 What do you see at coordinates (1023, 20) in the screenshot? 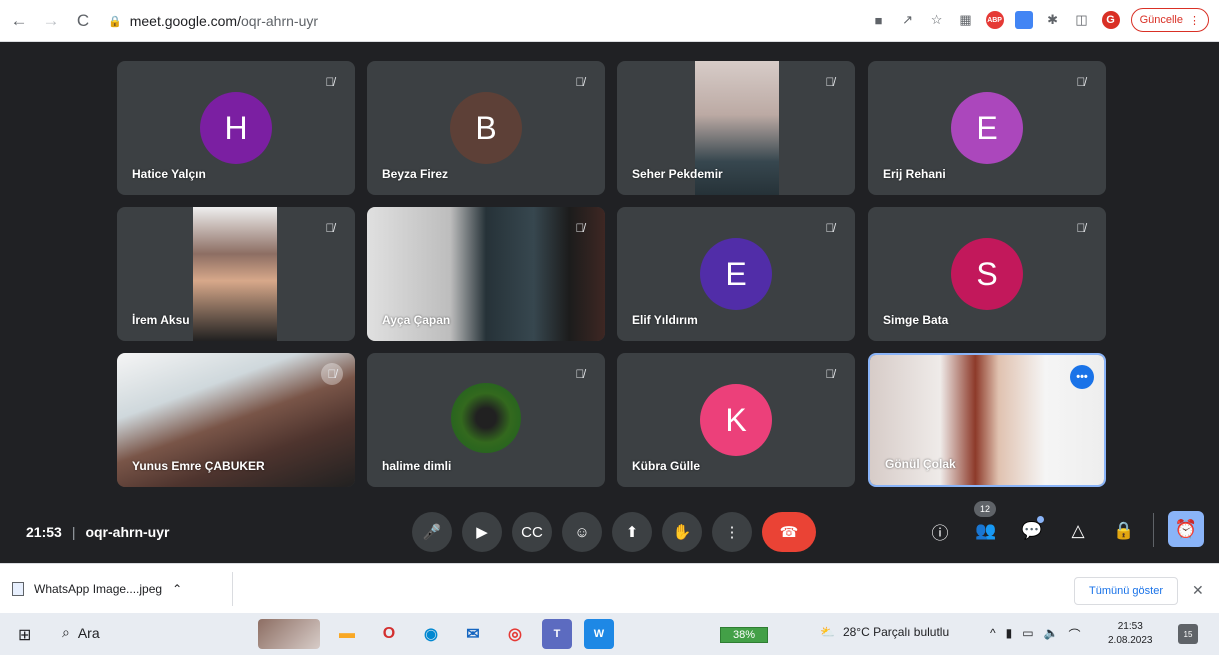
I see `screen-record-icon` at bounding box center [1023, 20].